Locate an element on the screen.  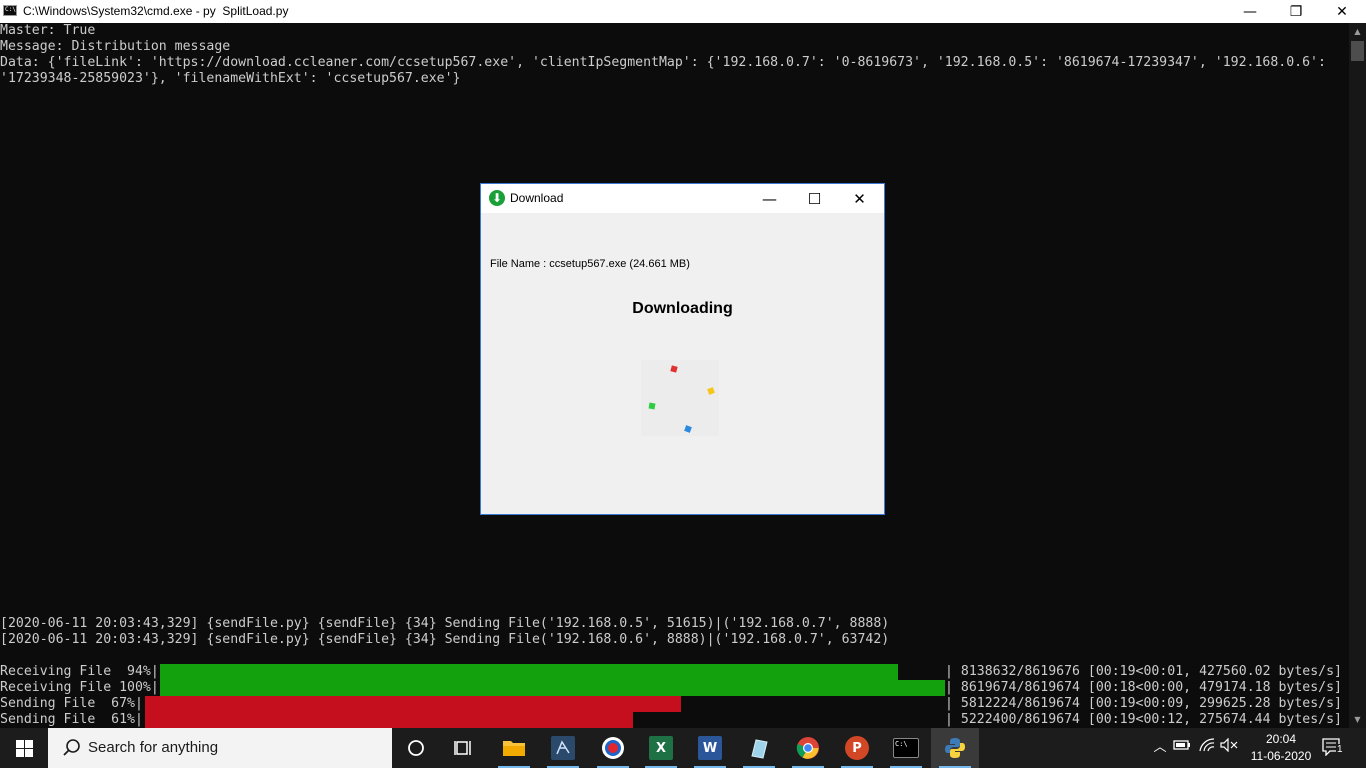
chevron-up-icon: ︿ is located at coordinates (1160, 748).